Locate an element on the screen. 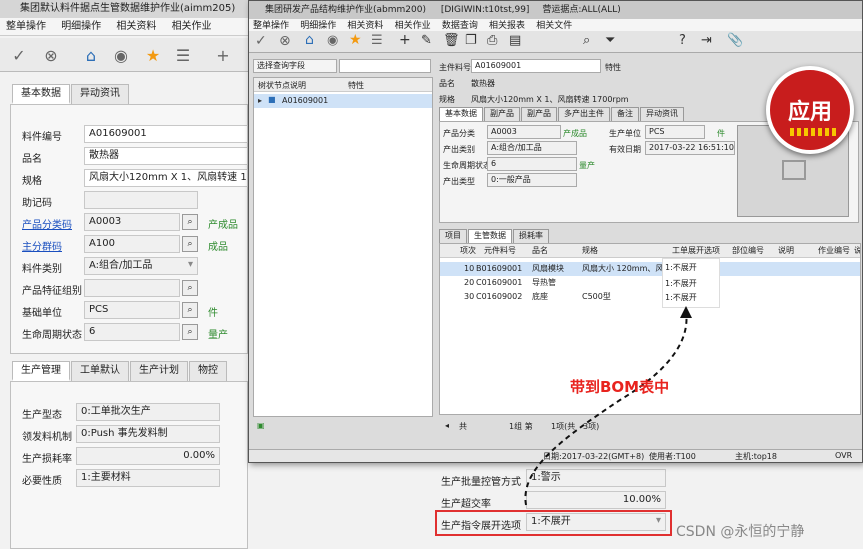 Image resolution: width=863 pixels, height=549 pixels. watermark: CSDN @永恒的宁静 is located at coordinates (740, 532).